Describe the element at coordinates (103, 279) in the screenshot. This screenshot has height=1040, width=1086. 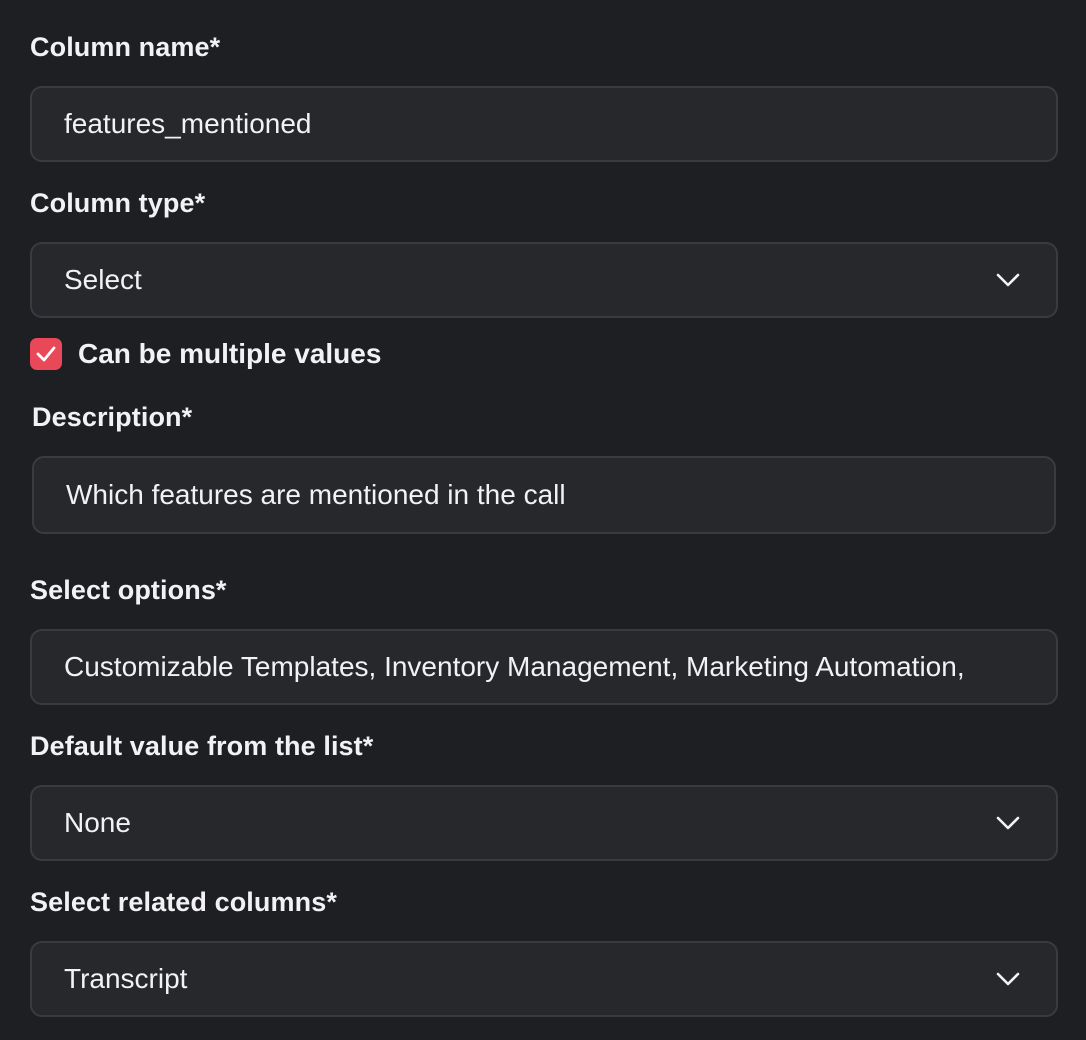
I see `column-type-value: Select` at that location.